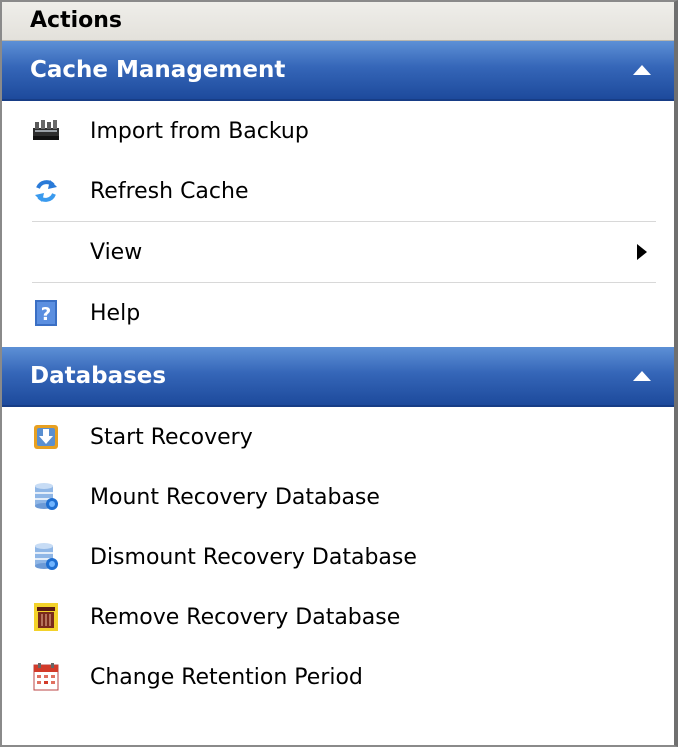 This screenshot has height=747, width=678. Describe the element at coordinates (338, 377) in the screenshot. I see `section-header-databases: Databases` at that location.